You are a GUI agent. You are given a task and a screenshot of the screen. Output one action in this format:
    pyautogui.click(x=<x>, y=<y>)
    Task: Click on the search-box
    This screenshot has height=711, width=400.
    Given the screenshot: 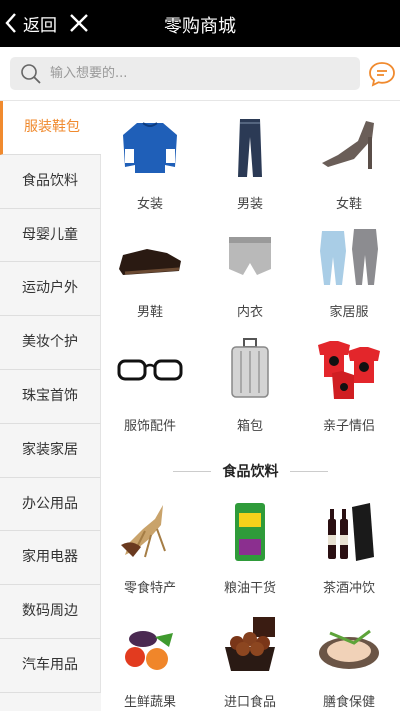 What is the action you would take?
    pyautogui.click(x=185, y=73)
    